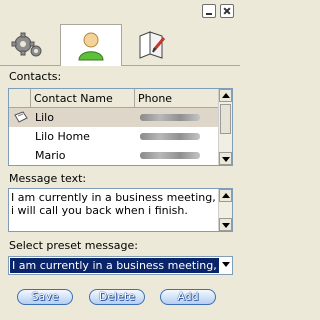 This screenshot has height=320, width=320. I want to click on user-icon, so click(91, 46).